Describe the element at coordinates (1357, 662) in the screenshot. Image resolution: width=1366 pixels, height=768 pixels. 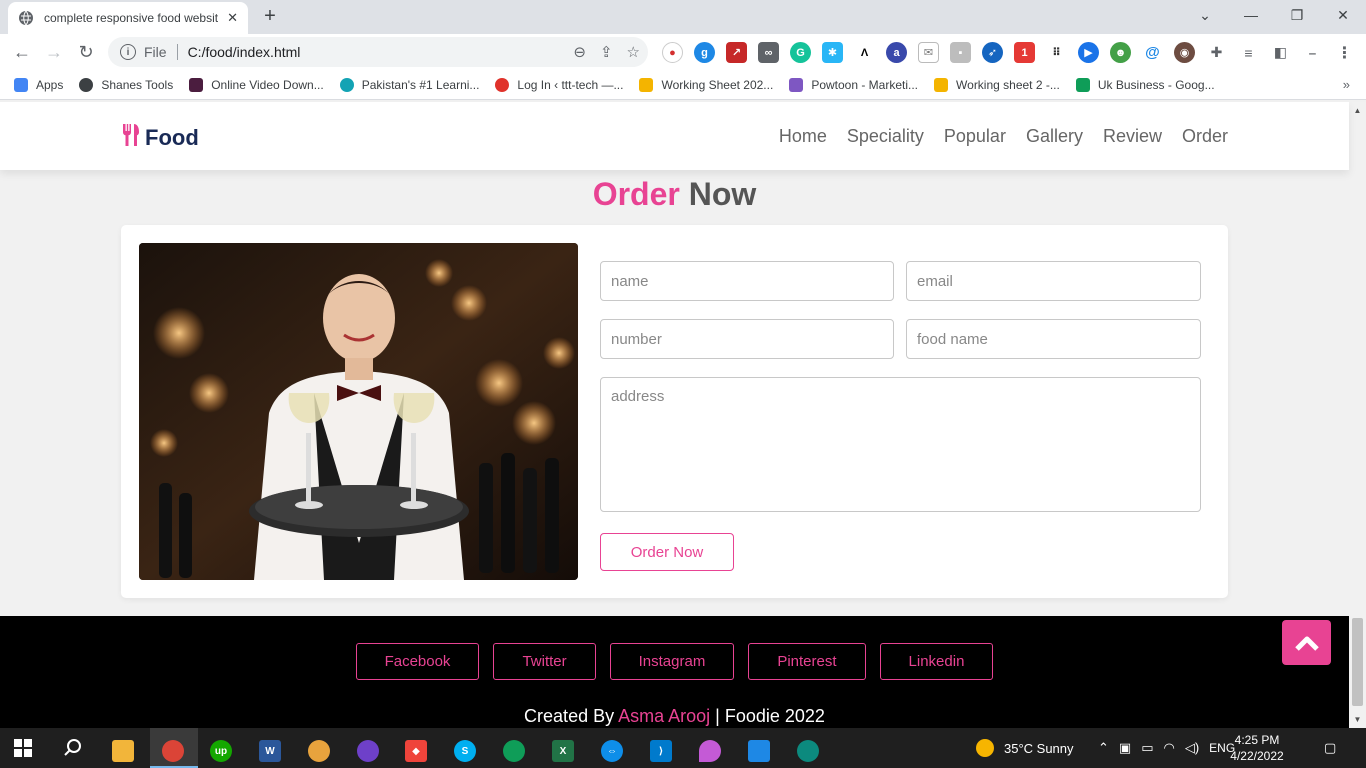
I see `scrollbar-thumb` at that location.